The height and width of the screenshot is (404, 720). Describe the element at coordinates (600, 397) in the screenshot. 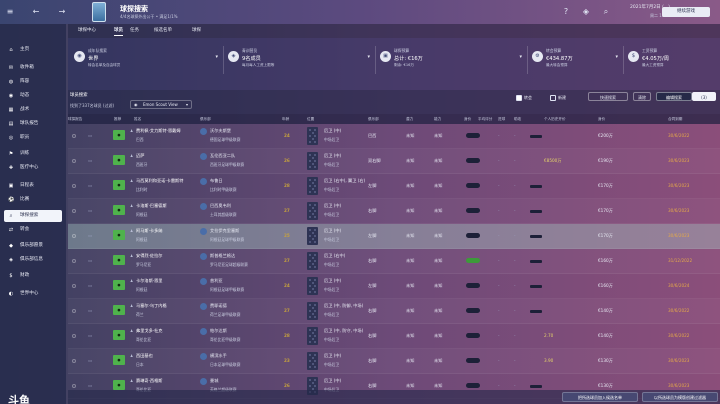

I see `add-shortlist-button: 把所选球员加入候选名单` at that location.